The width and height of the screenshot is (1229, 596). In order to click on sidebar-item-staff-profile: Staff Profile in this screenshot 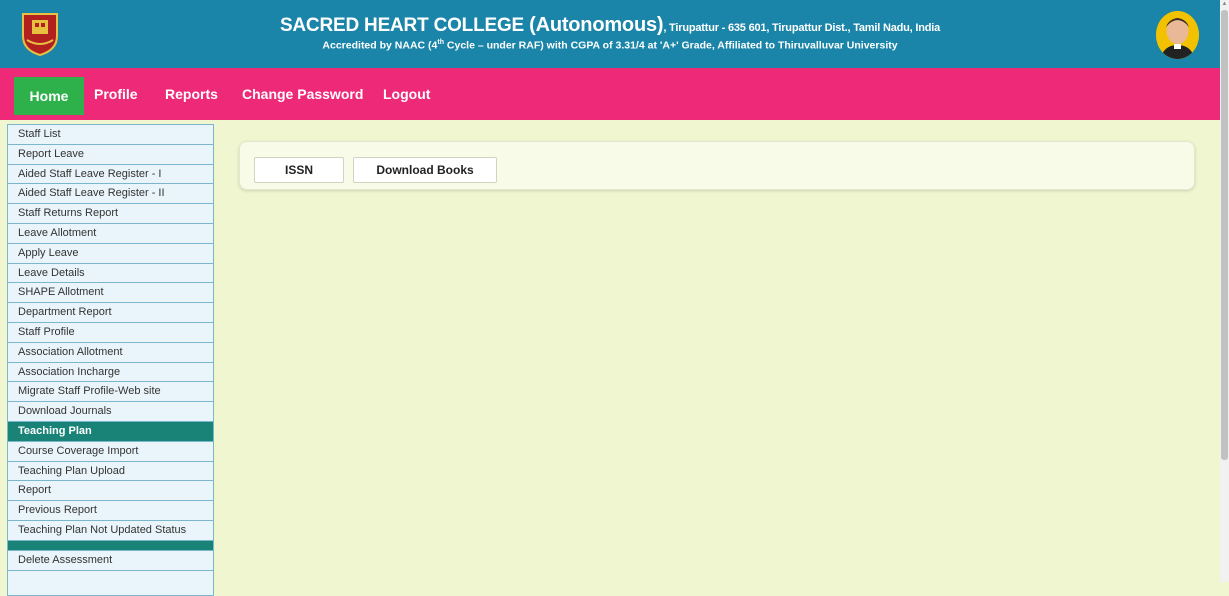, I will do `click(110, 333)`.